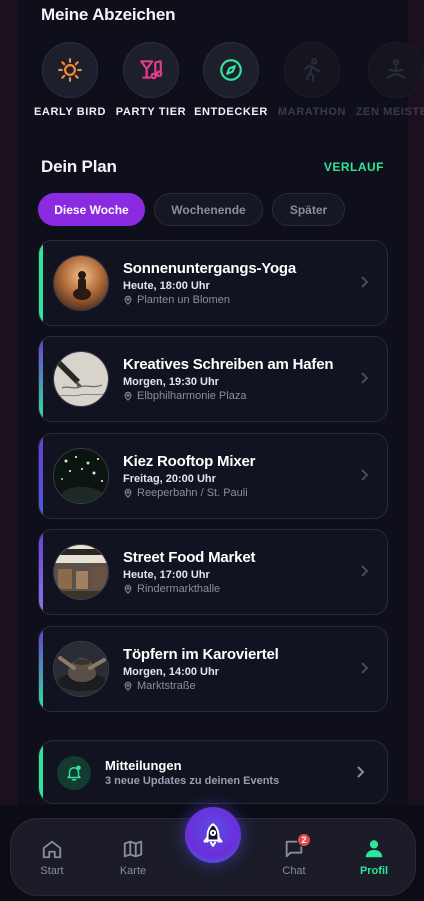  What do you see at coordinates (294, 871) in the screenshot?
I see `tab-label: Chat` at bounding box center [294, 871].